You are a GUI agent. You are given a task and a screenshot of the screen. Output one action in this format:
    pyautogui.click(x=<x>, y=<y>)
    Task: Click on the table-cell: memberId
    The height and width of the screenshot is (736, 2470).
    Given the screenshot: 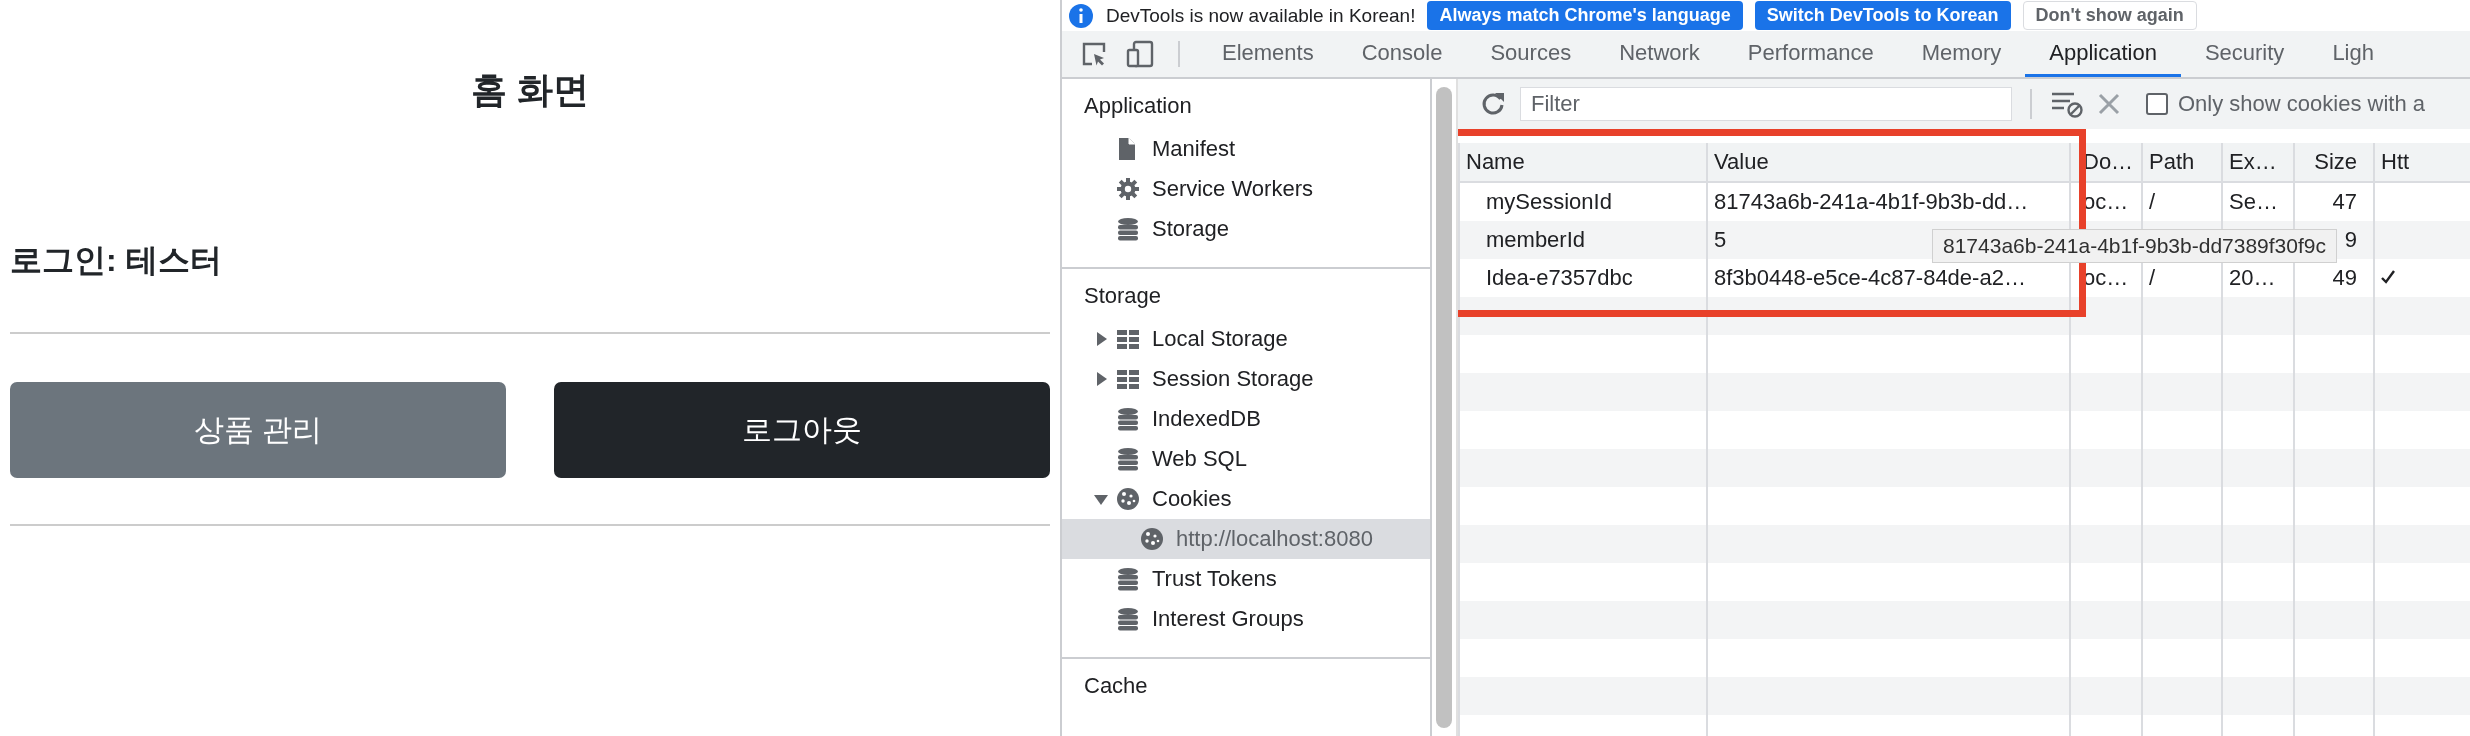 What is the action you would take?
    pyautogui.click(x=1583, y=240)
    